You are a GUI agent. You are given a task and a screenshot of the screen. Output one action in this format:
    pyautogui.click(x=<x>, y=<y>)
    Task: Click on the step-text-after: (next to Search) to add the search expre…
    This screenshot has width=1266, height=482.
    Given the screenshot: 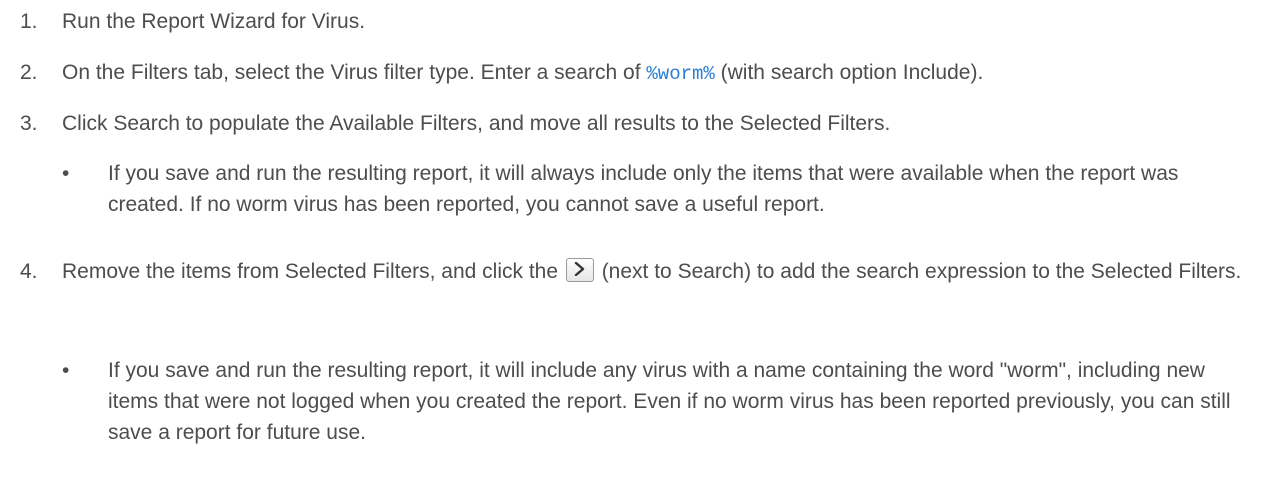 What is the action you would take?
    pyautogui.click(x=918, y=271)
    